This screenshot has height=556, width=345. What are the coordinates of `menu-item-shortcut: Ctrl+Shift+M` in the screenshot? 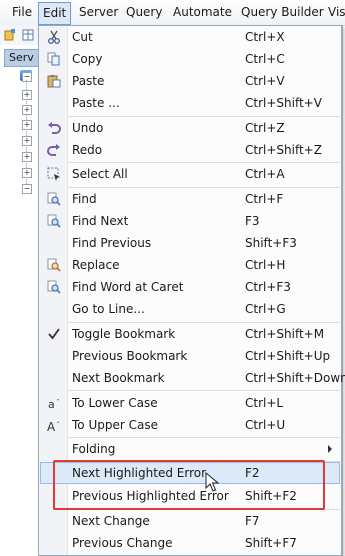 It's located at (285, 334).